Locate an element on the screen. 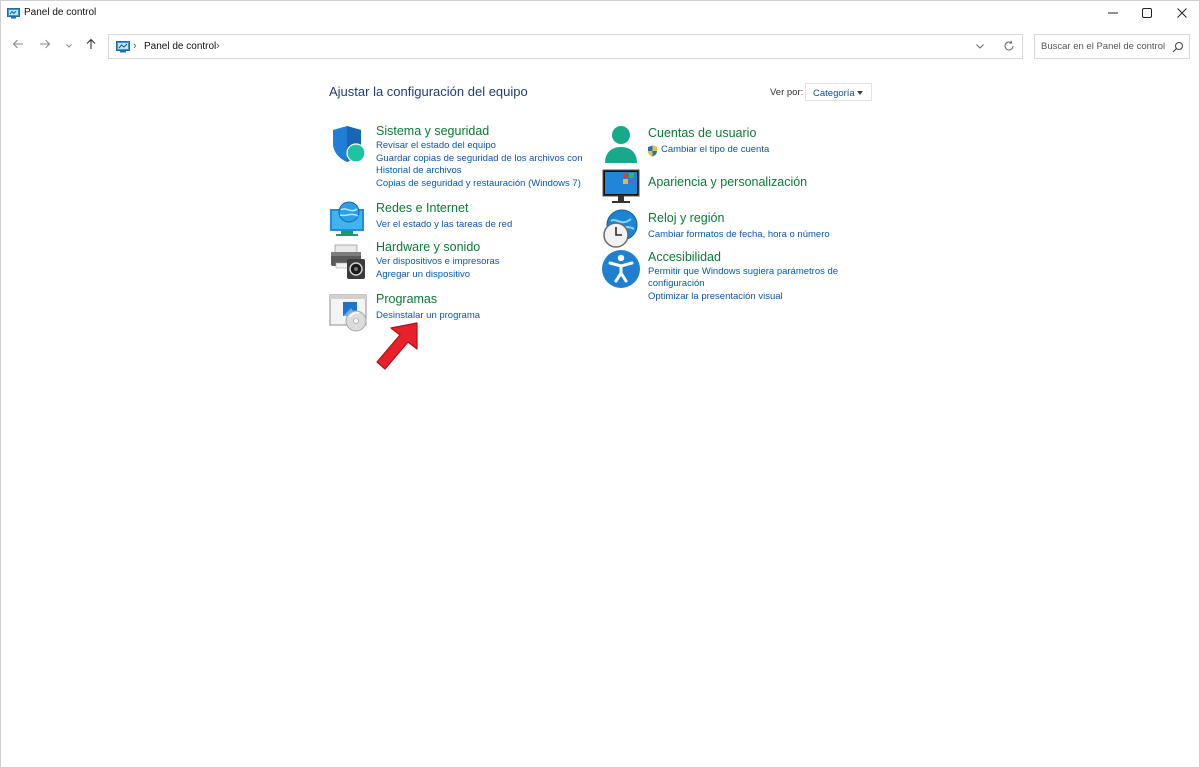  chevron-down-icon is located at coordinates (69, 46).